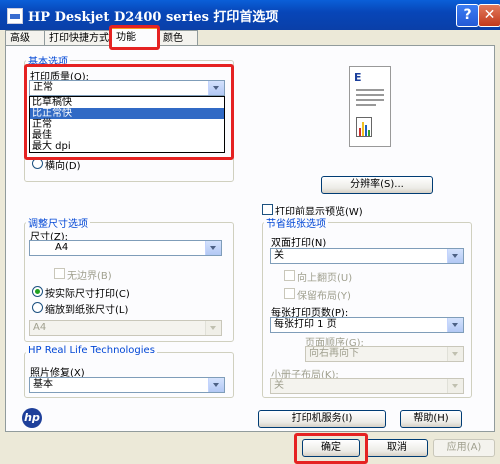 Image resolution: width=500 pixels, height=464 pixels. Describe the element at coordinates (15, 16) in the screenshot. I see `printer-icon` at that location.